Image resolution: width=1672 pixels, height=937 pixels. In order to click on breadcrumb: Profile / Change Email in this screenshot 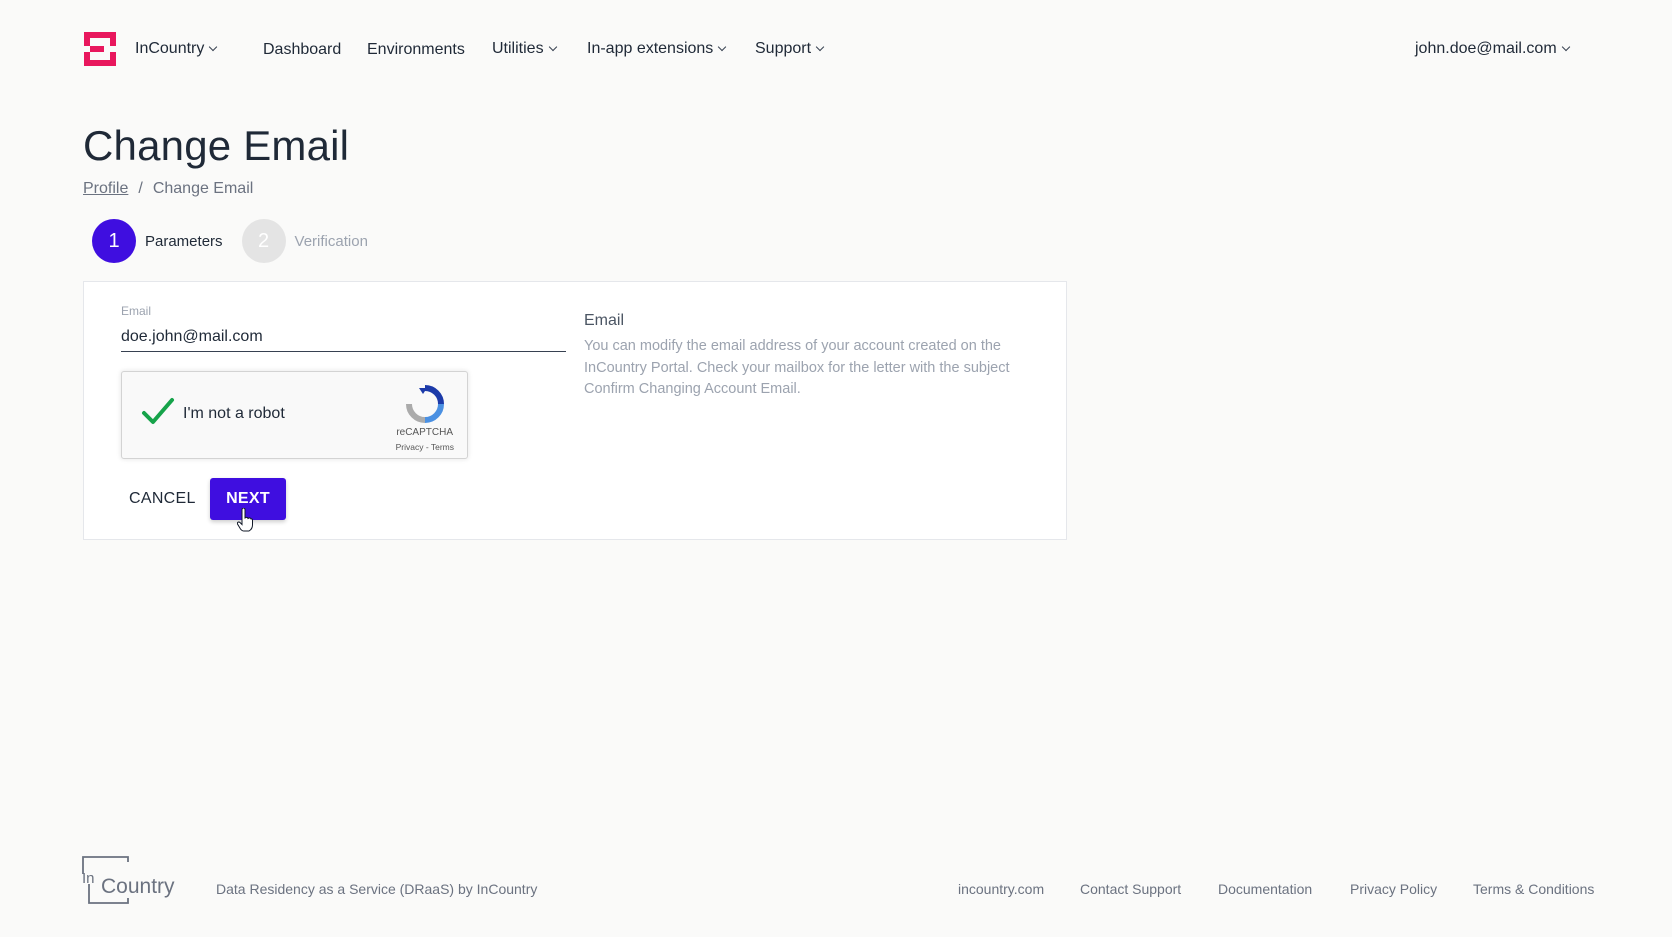, I will do `click(168, 189)`.